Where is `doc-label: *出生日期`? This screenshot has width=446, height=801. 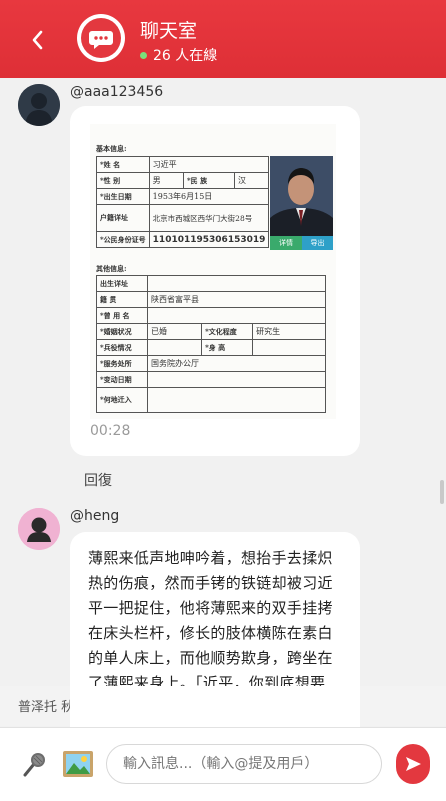
doc-label: *出生日期 is located at coordinates (123, 196).